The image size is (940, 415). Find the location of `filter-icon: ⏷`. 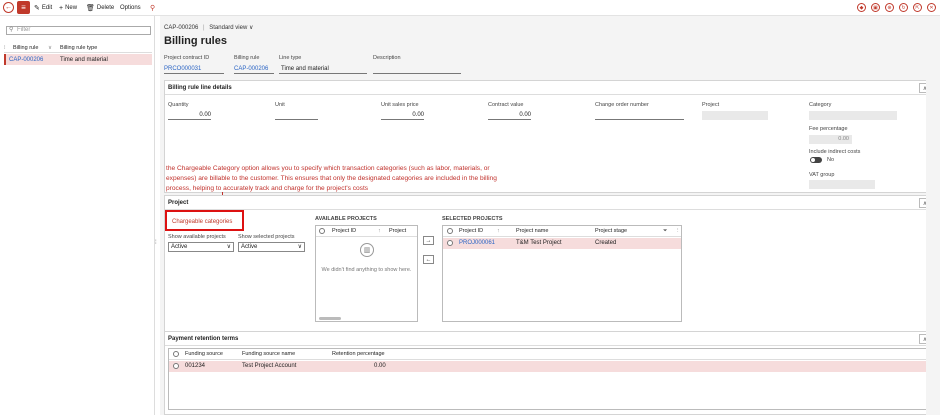

filter-icon: ⏷ is located at coordinates (665, 231).